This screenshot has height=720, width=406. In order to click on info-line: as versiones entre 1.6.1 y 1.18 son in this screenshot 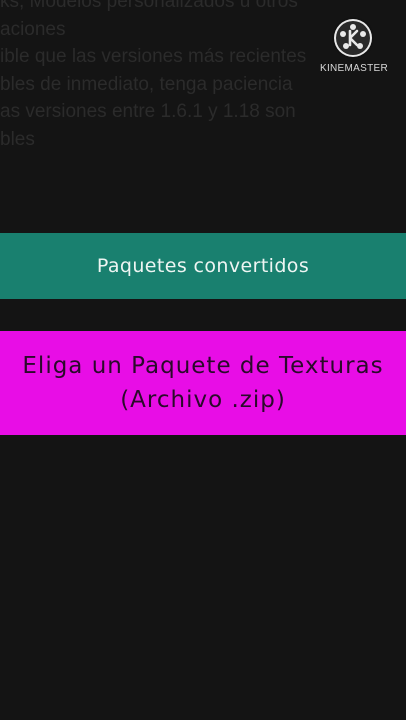, I will do `click(148, 111)`.